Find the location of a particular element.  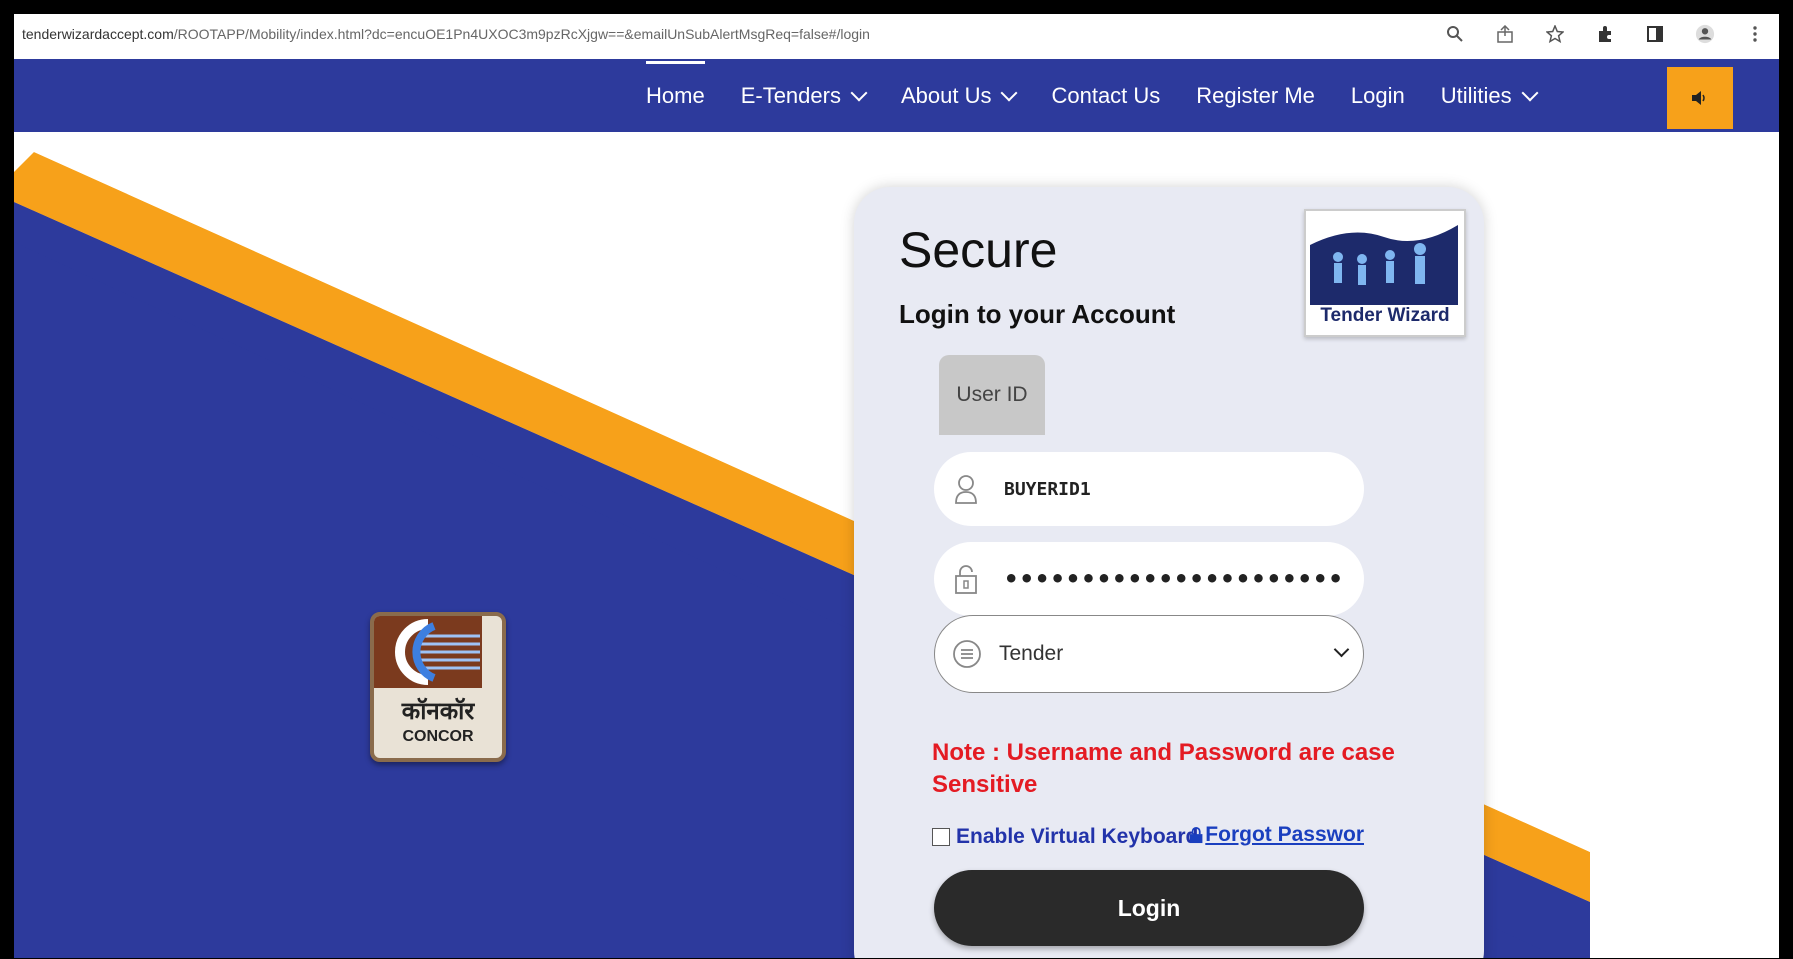

user-id-tab: User ID is located at coordinates (992, 395).